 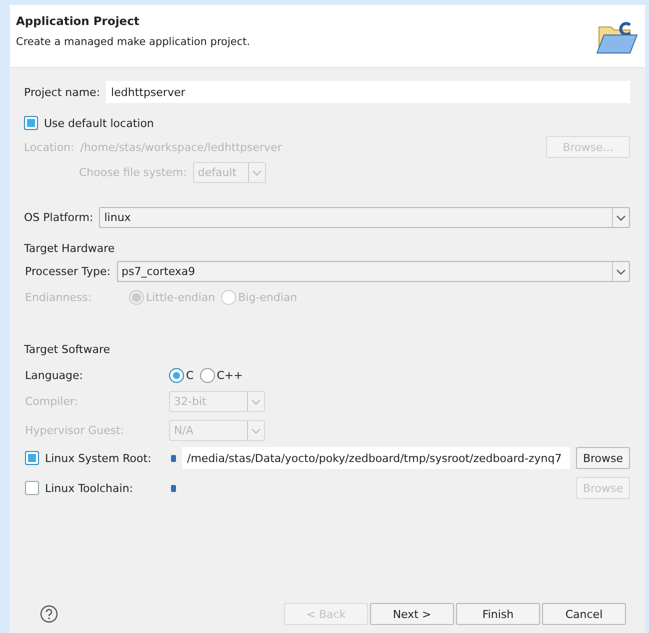 I want to click on field-label: Choose file system:, so click(x=133, y=172).